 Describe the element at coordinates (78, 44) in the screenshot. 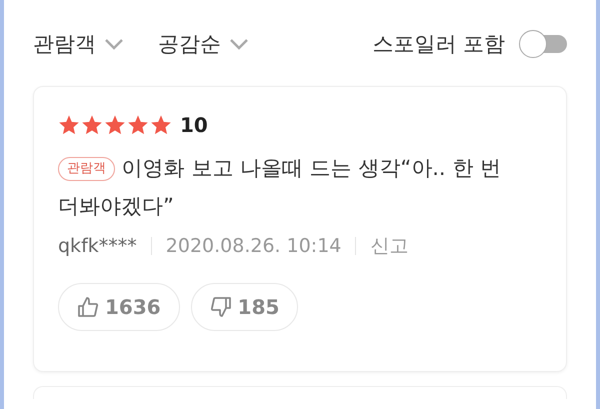

I see `filter-dropdown: 관람객` at that location.